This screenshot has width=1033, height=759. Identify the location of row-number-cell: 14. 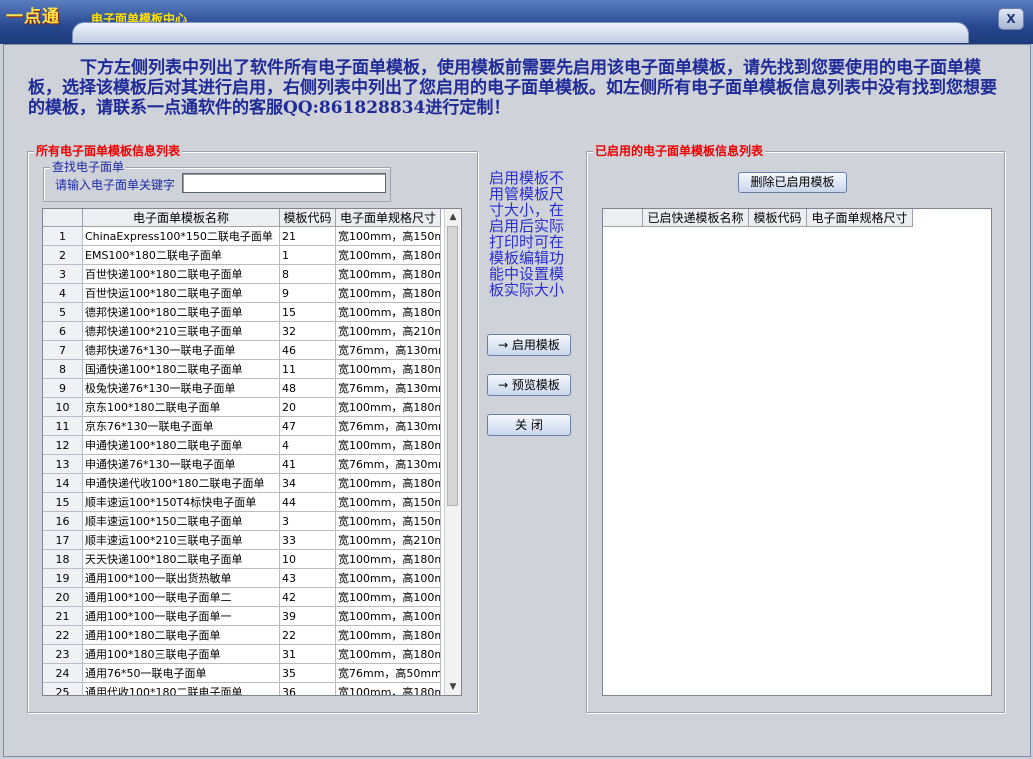
(63, 483).